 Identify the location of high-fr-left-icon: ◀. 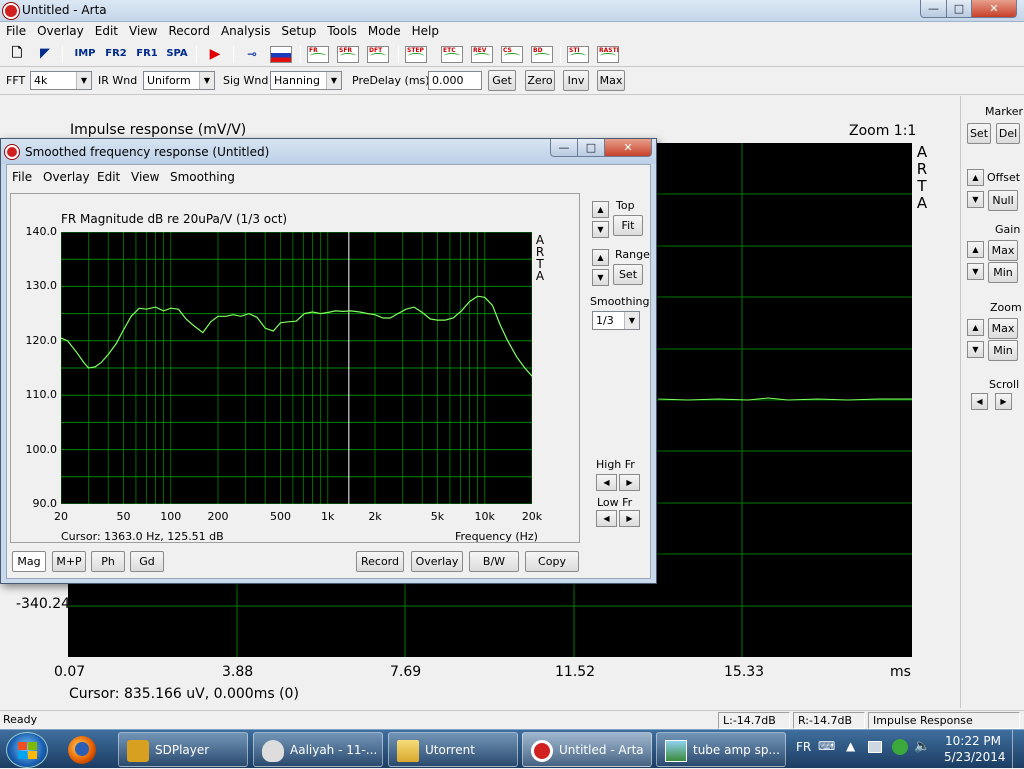
(606, 482).